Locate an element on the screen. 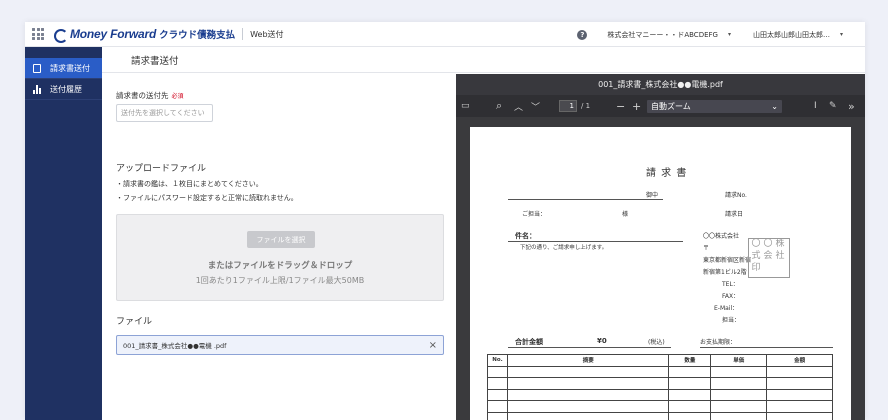  due-label: お支払期限： is located at coordinates (718, 342).